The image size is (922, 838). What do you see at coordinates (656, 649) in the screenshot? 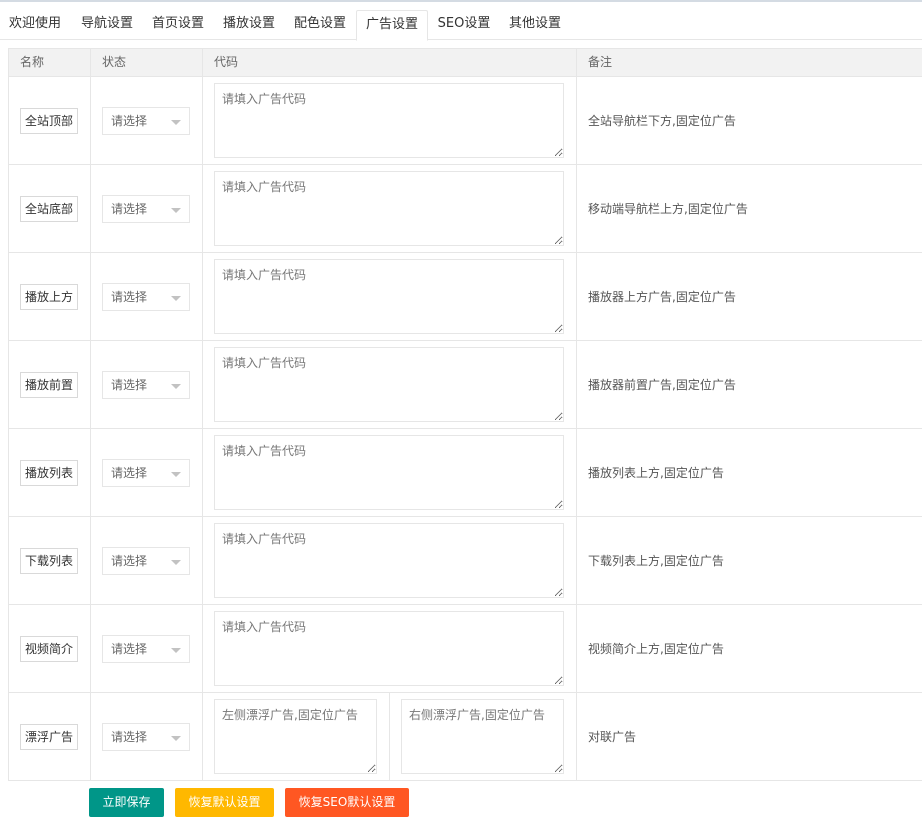
I see `ad-note: 视频简介上方,固定位广告` at bounding box center [656, 649].